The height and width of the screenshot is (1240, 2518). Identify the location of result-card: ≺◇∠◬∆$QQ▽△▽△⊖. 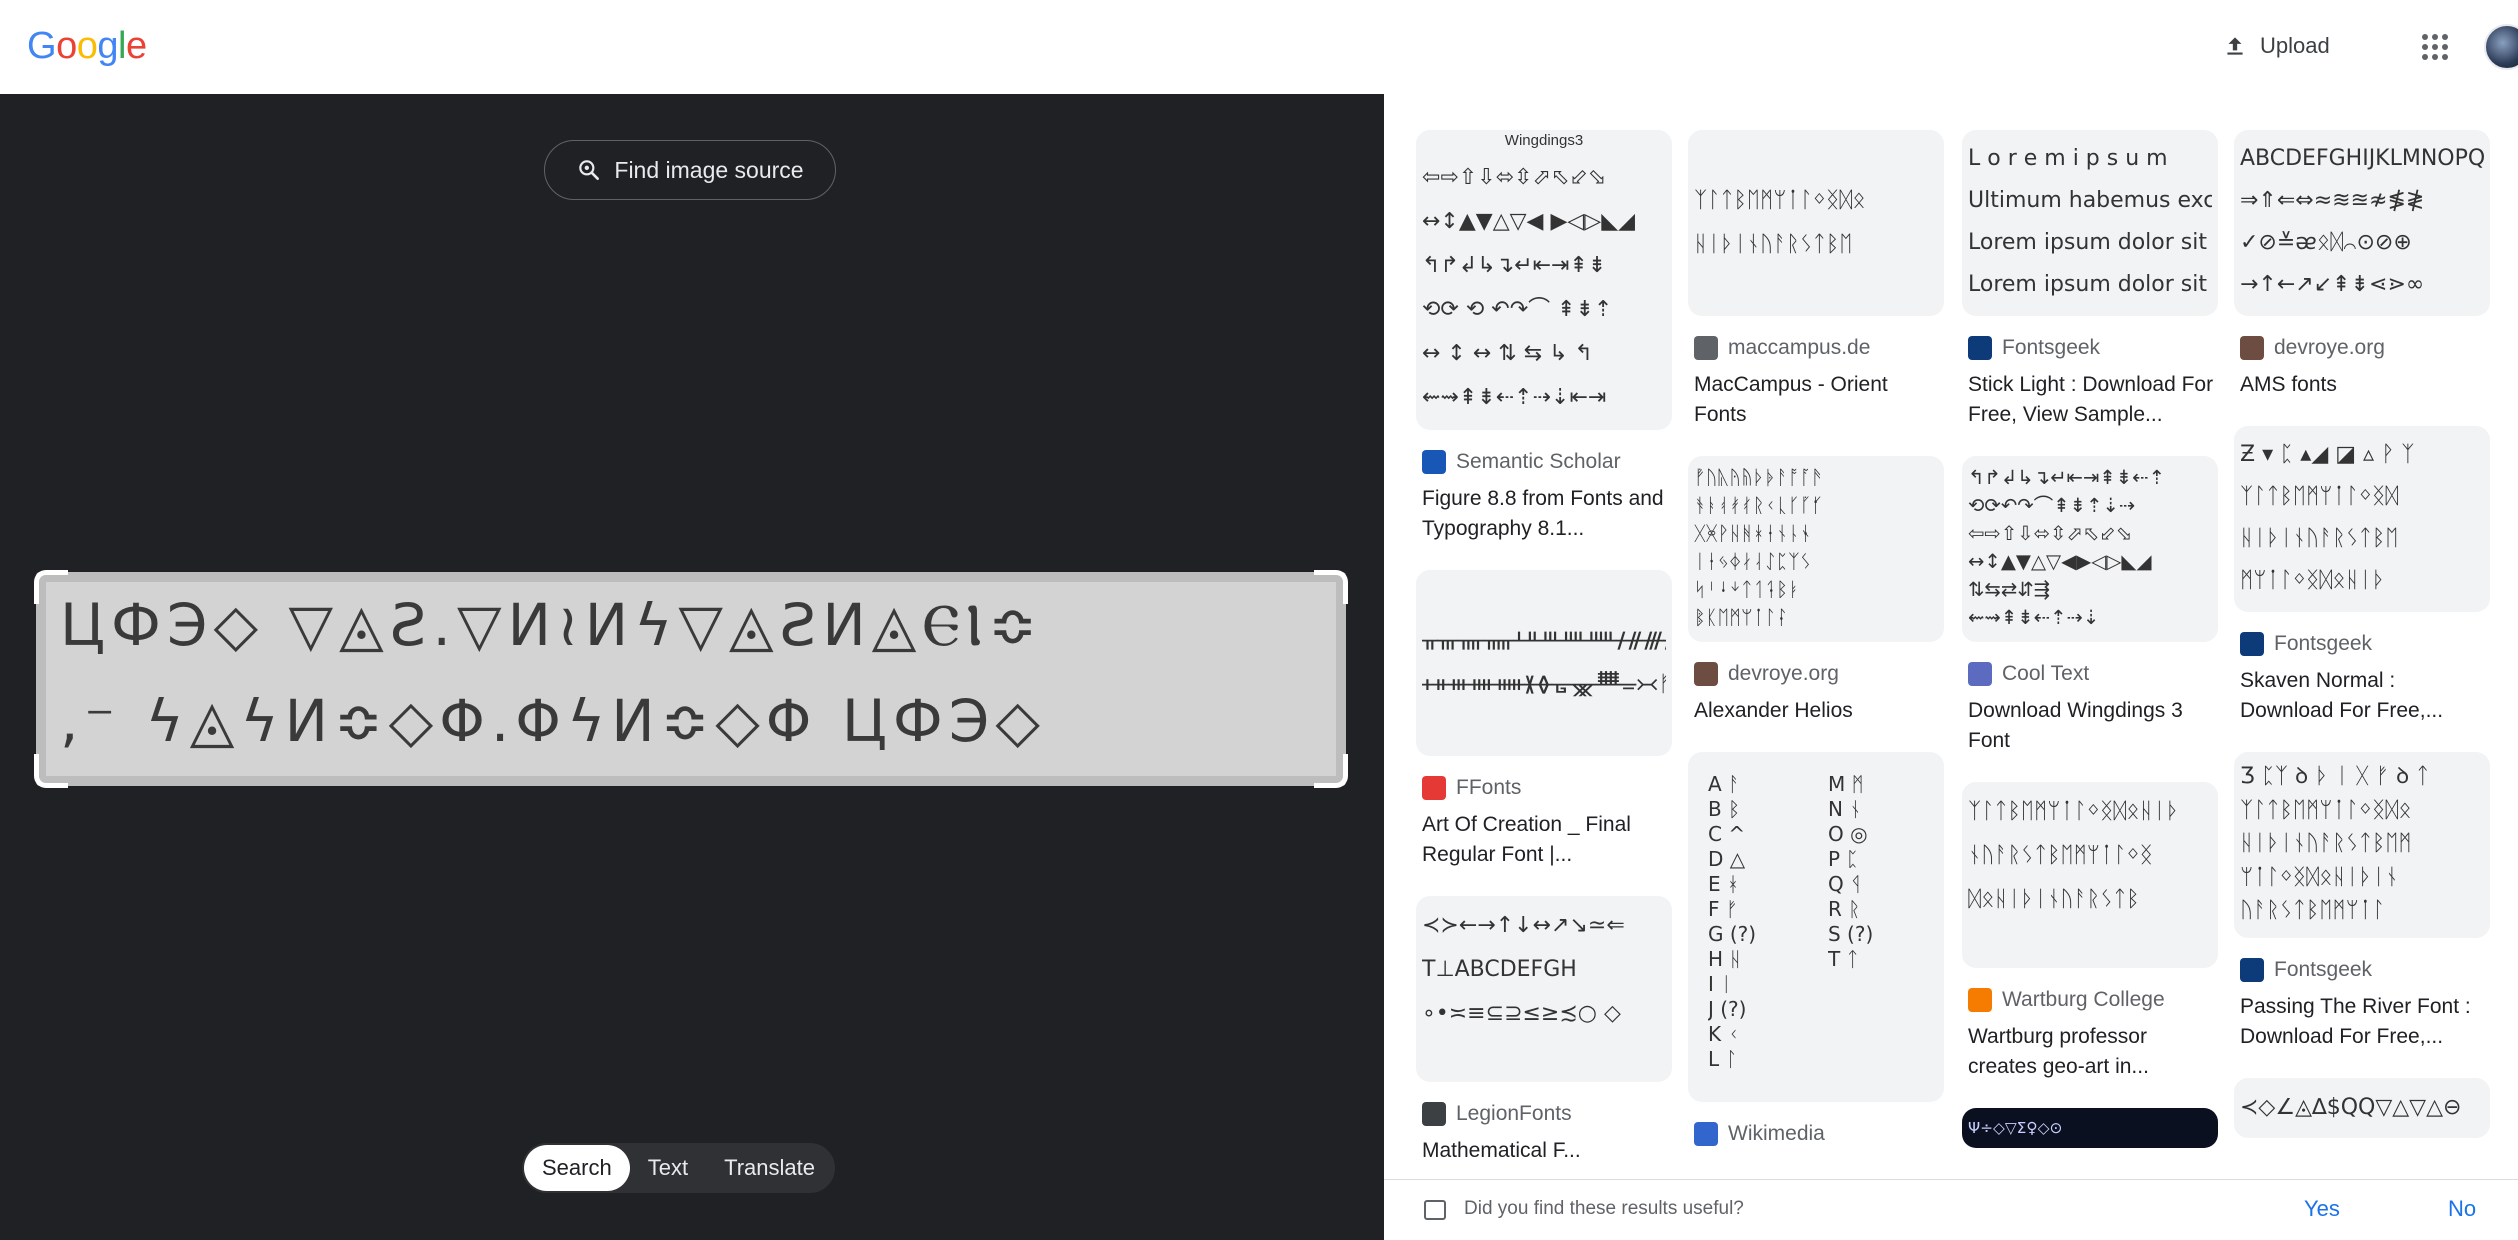
(2362, 1108).